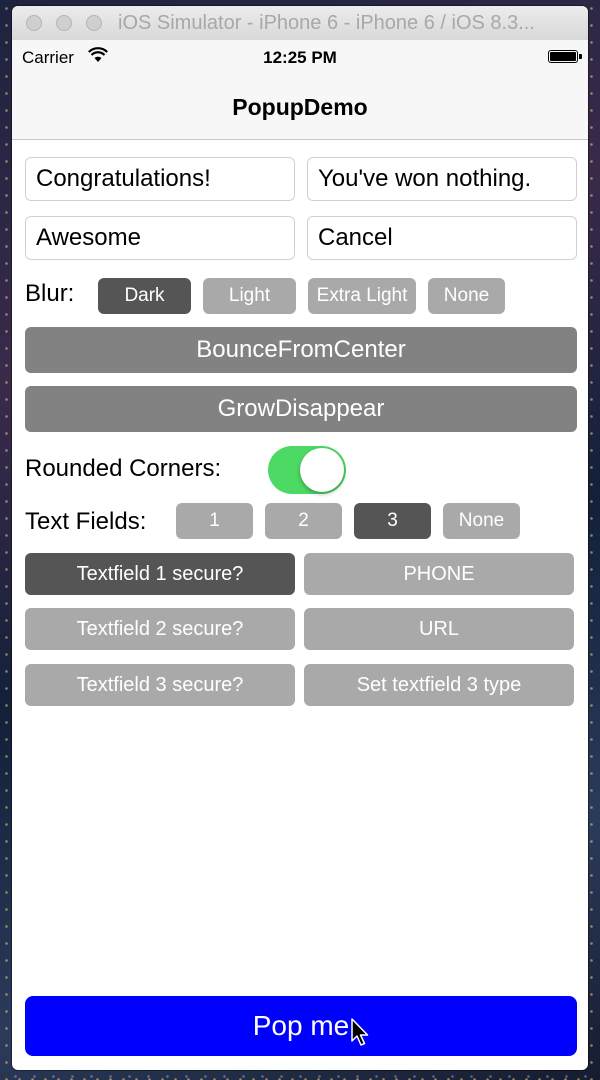 The image size is (600, 1080). Describe the element at coordinates (442, 238) in the screenshot. I see `cancel-button-title-field: Cancel` at that location.